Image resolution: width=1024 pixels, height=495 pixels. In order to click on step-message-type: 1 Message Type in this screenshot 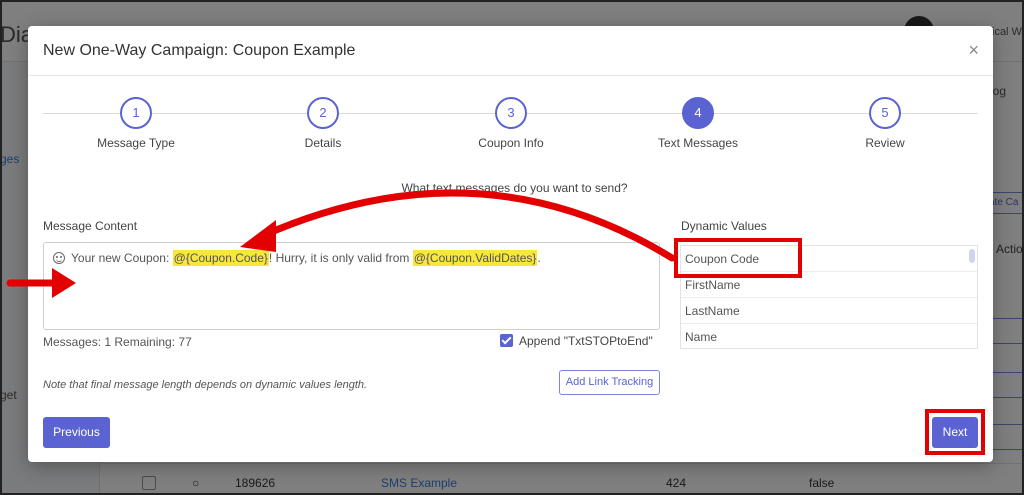, I will do `click(136, 123)`.